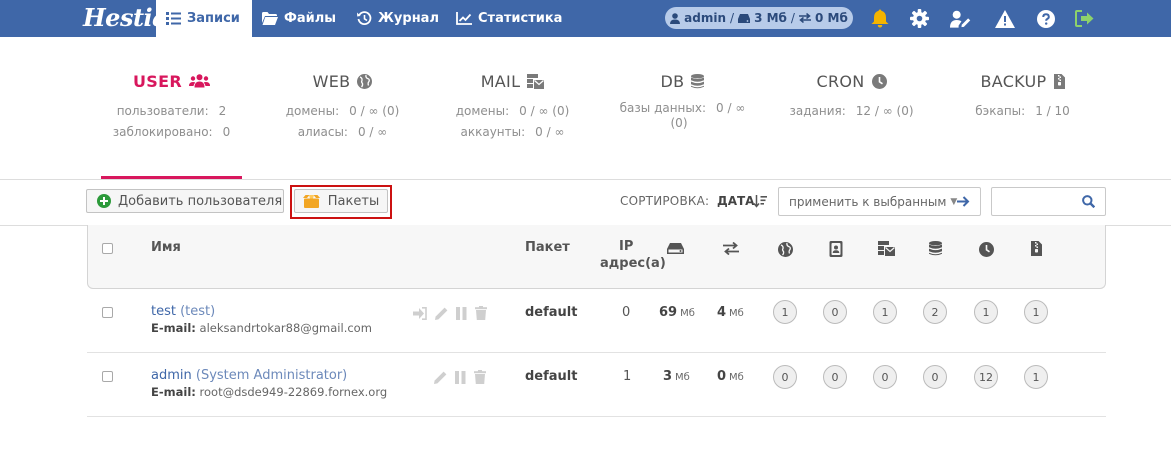 The image size is (1171, 456). I want to click on chart-line-icon, so click(464, 18).